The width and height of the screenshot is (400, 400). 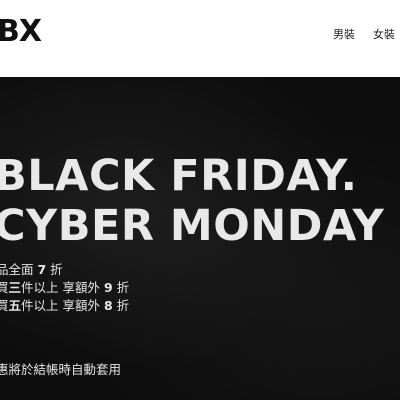 What do you see at coordinates (384, 34) in the screenshot?
I see `nav-item-women: 女裝` at bounding box center [384, 34].